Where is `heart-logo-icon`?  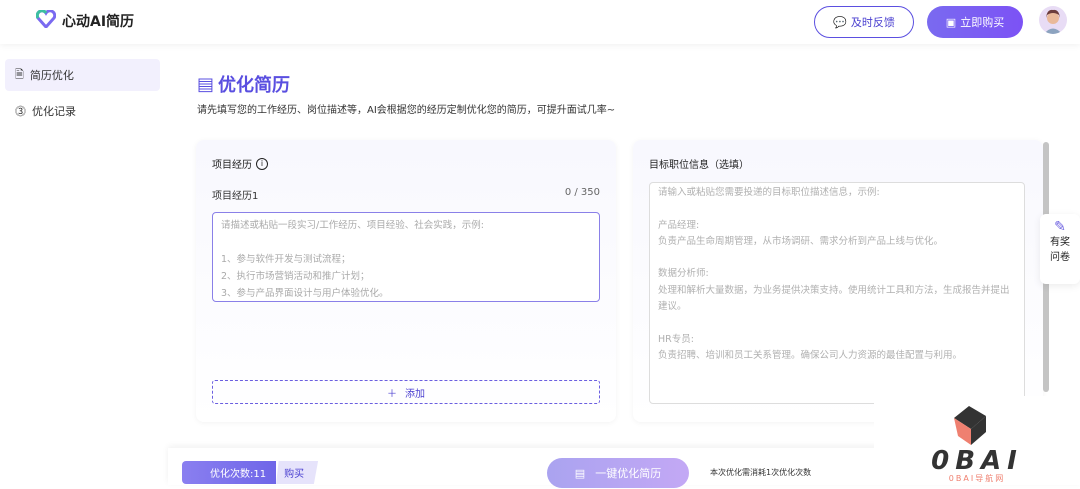
heart-logo-icon is located at coordinates (46, 20).